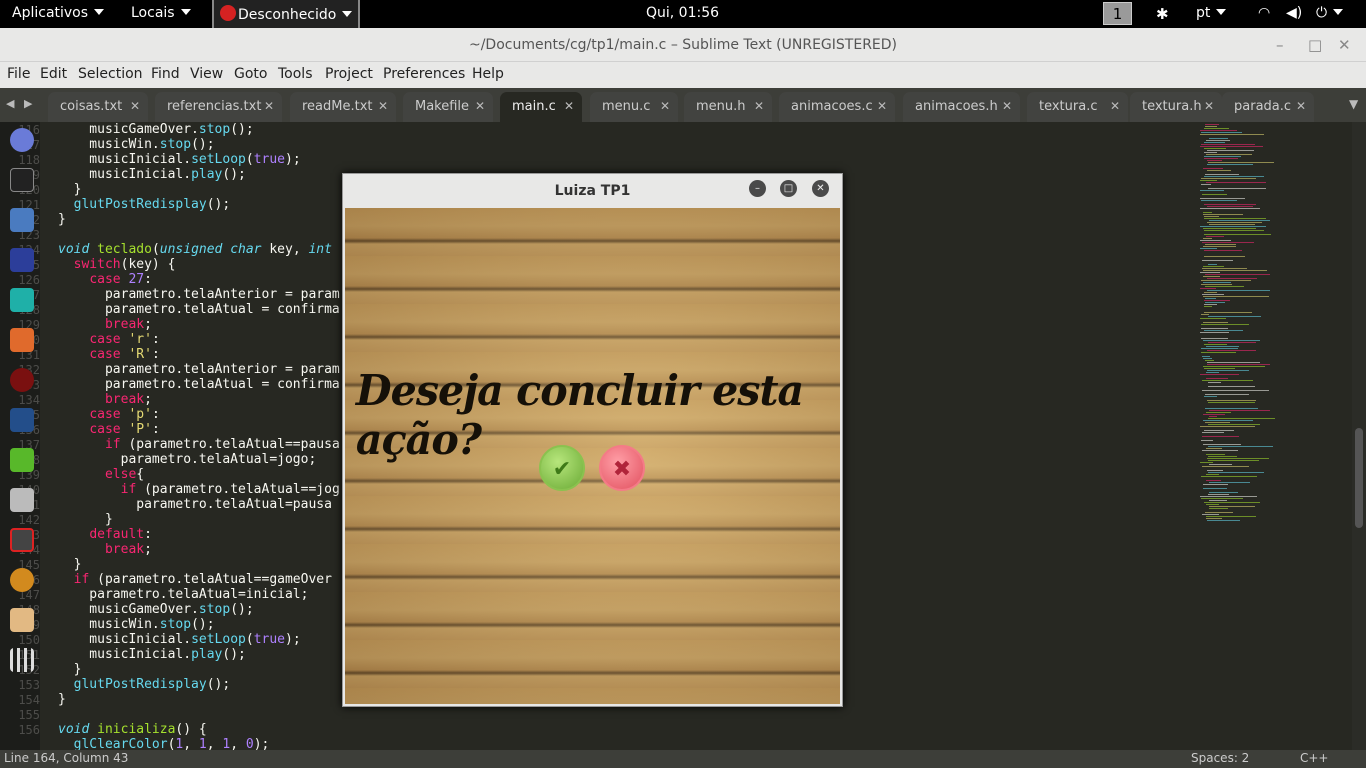 The height and width of the screenshot is (768, 1366). I want to click on tab-makefile: Makefile ✕, so click(448, 107).